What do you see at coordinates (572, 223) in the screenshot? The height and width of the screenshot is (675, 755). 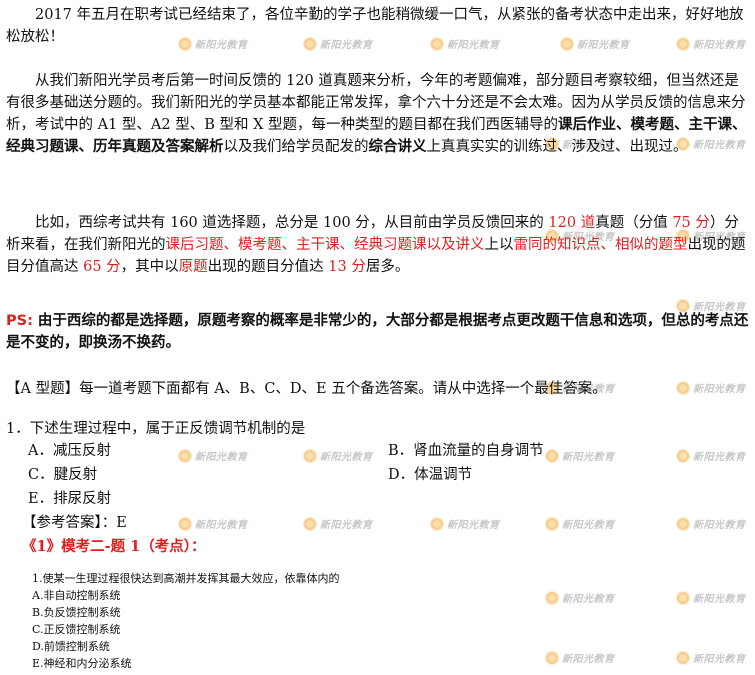 I see `text-segment: 120 道` at bounding box center [572, 223].